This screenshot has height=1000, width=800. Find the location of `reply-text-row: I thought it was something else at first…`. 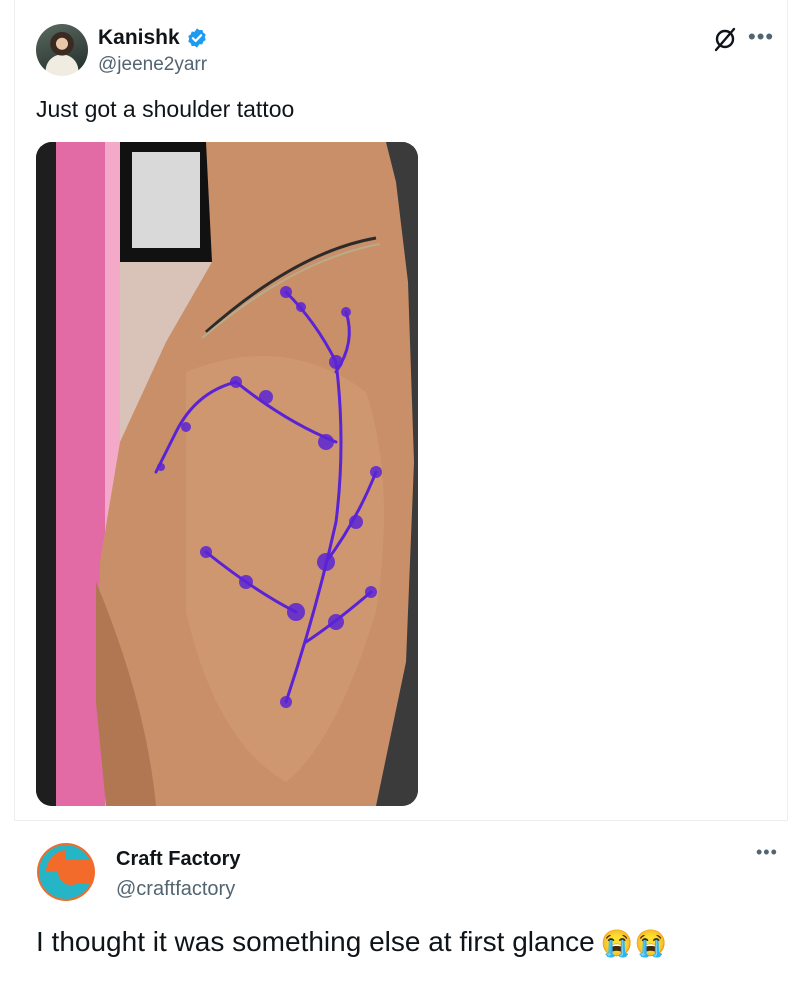

reply-text-row: I thought it was something else at first… is located at coordinates (352, 942).